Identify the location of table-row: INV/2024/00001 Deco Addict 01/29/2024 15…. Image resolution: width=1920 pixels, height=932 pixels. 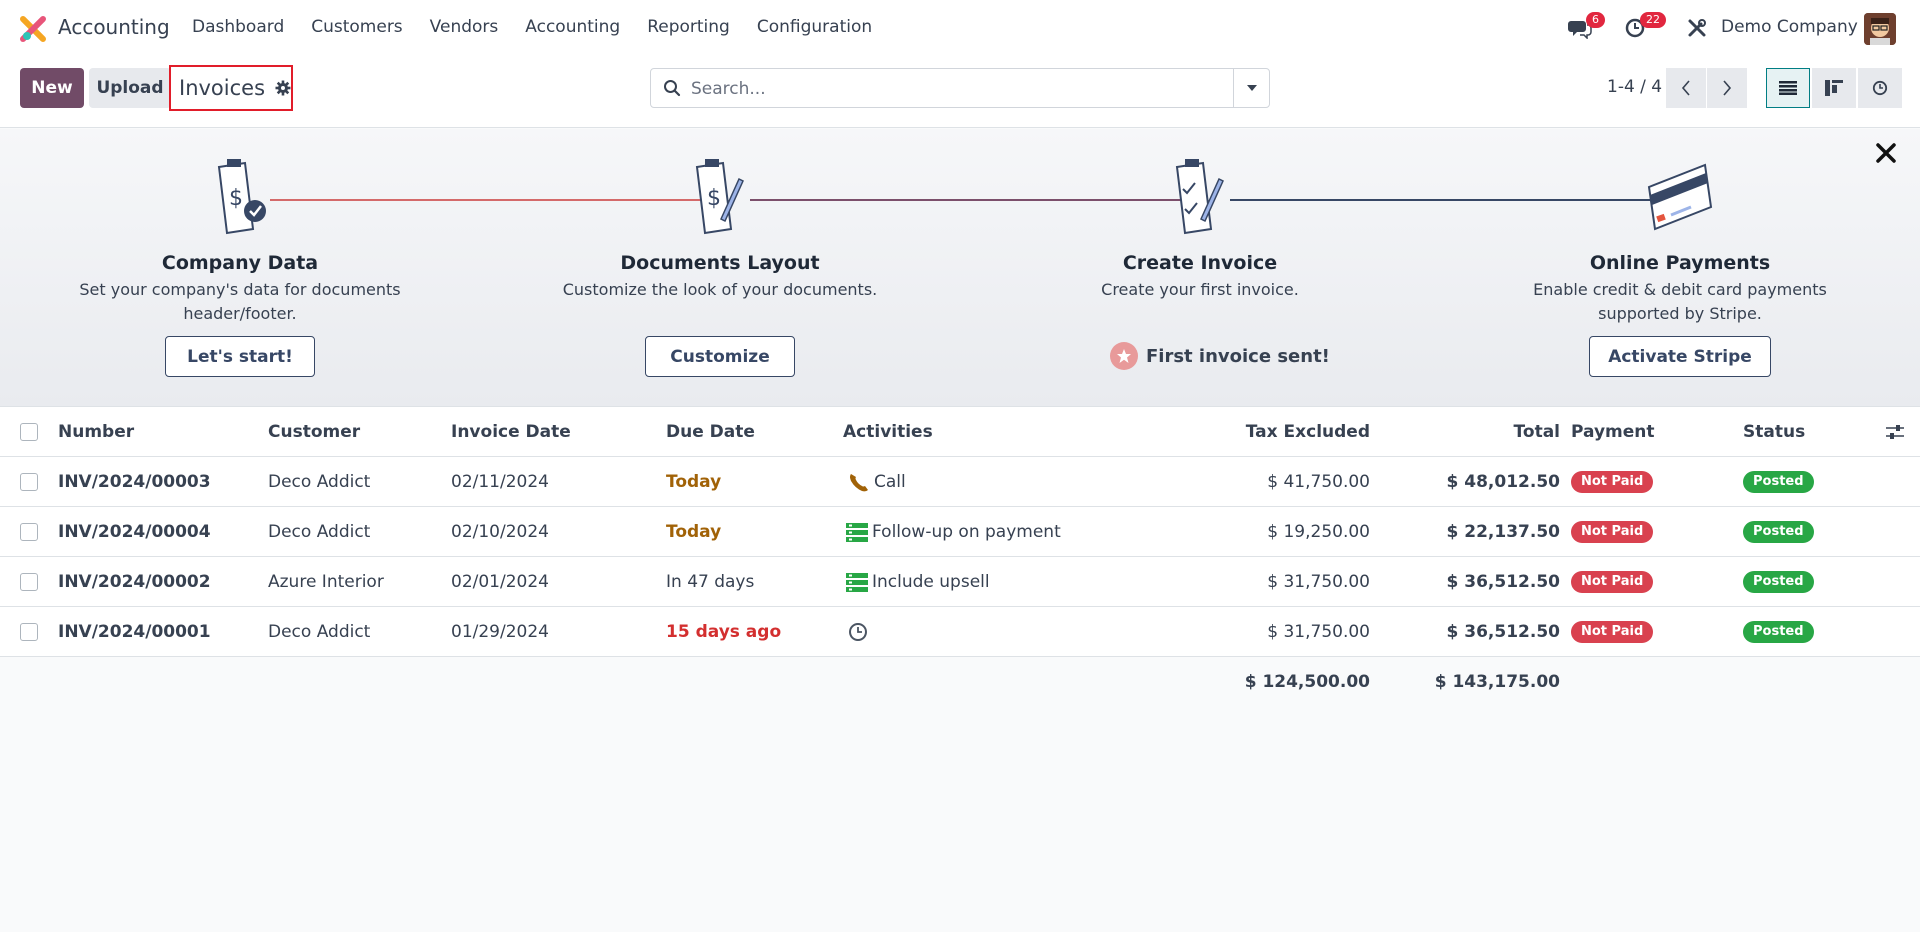
(960, 632).